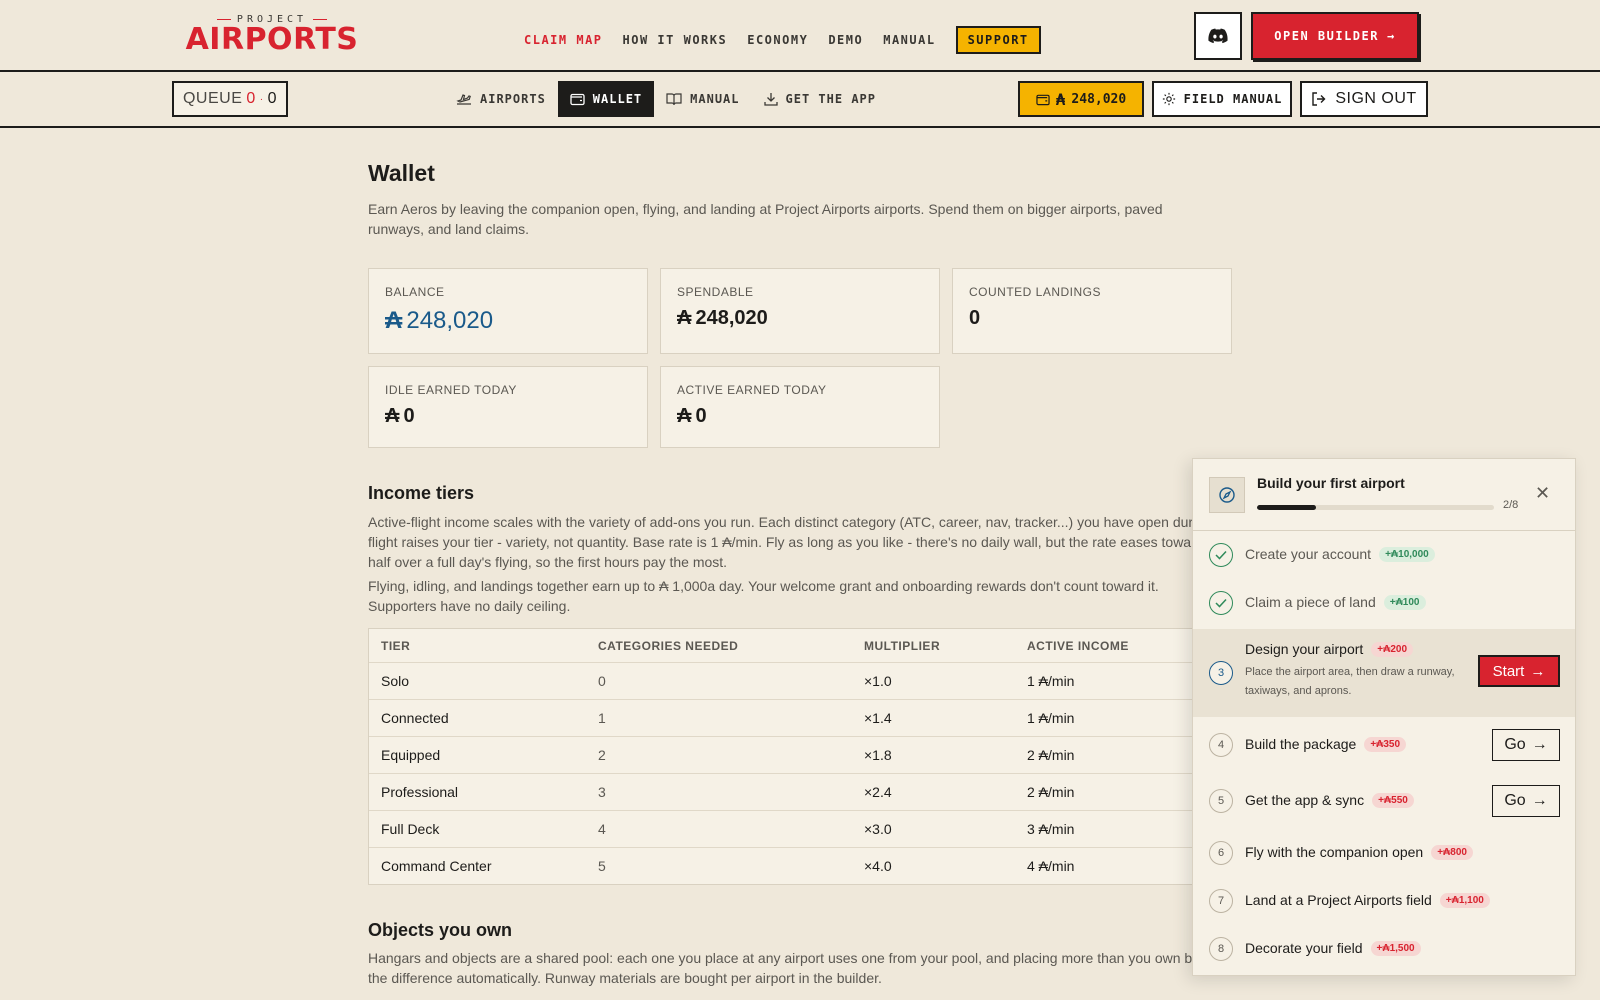  I want to click on start-button: Start →, so click(1519, 671).